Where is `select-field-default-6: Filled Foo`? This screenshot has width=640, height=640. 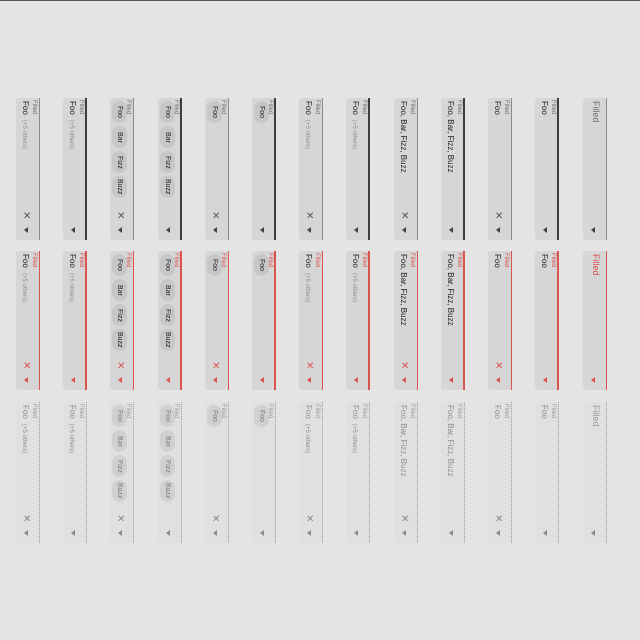 select-field-default-6: Filled Foo is located at coordinates (264, 169).